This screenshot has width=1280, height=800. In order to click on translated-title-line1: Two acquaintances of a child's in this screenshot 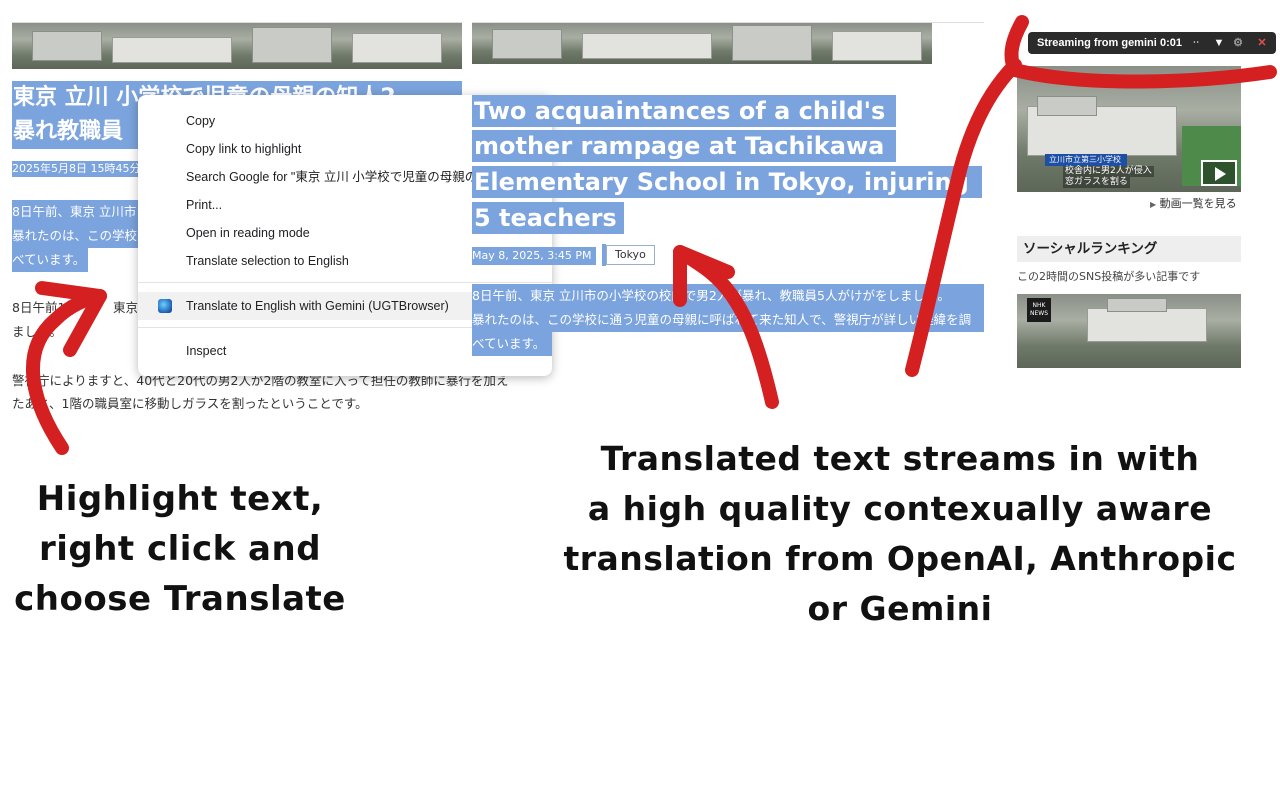, I will do `click(684, 111)`.